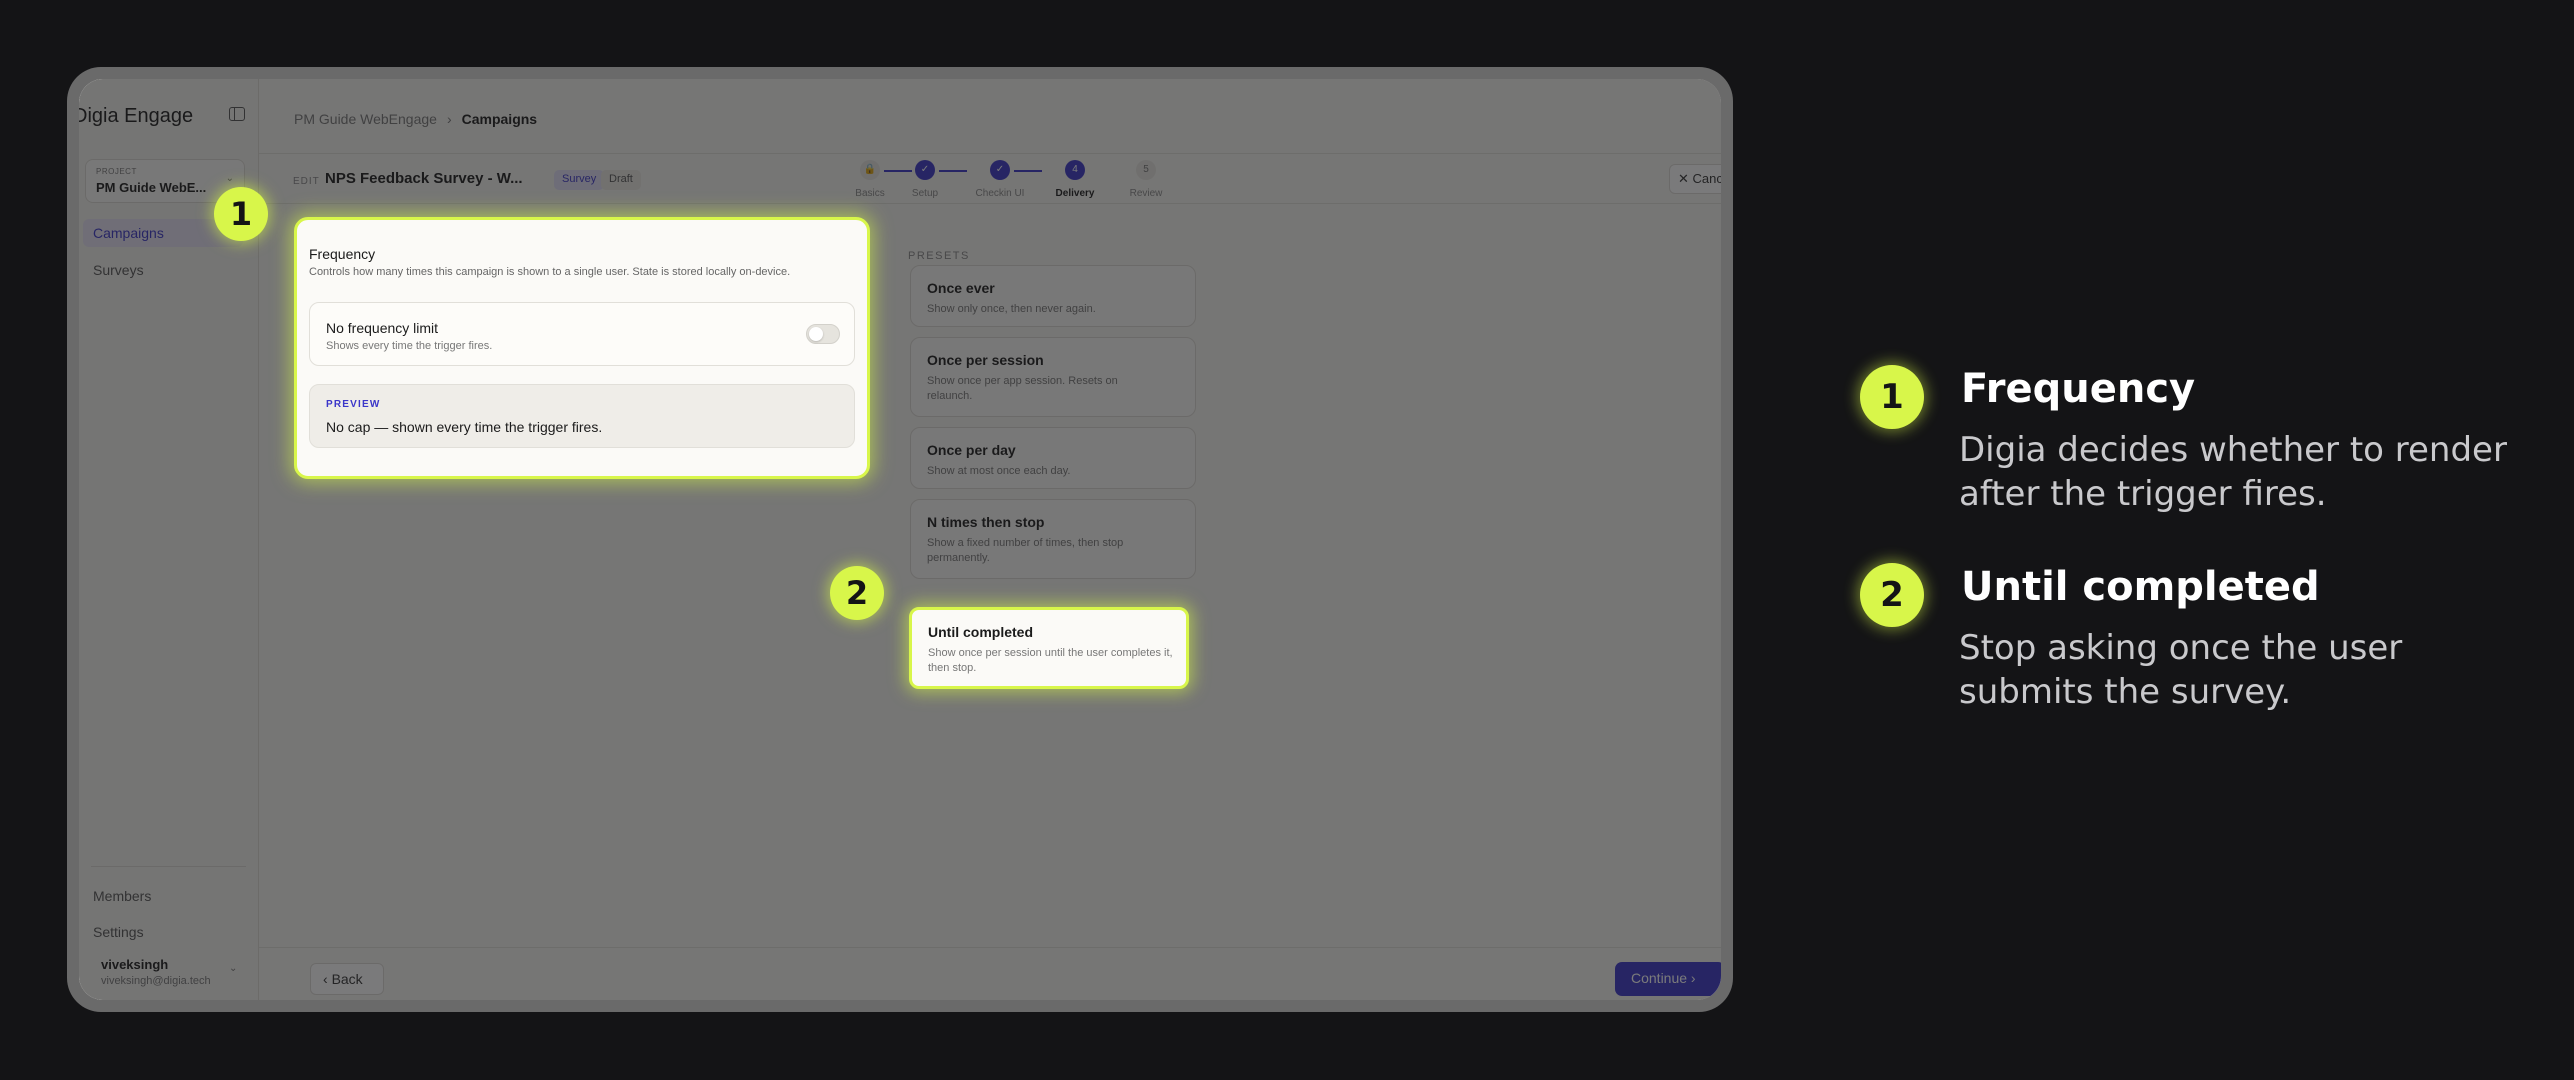  What do you see at coordinates (233, 968) in the screenshot?
I see `user-menu-chevron-icon: ⌄` at bounding box center [233, 968].